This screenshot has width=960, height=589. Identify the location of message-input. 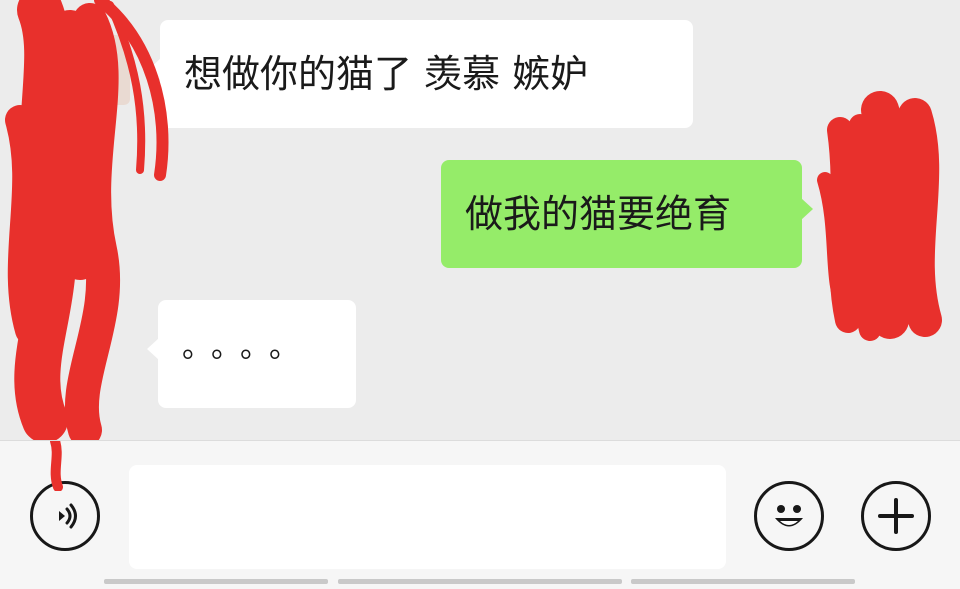
(427, 517).